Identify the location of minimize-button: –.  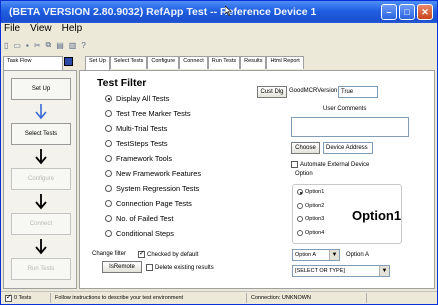
(389, 12).